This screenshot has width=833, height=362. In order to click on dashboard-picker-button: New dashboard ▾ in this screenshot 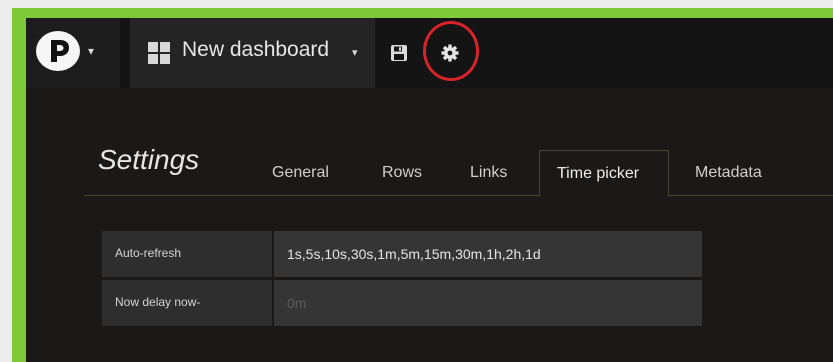, I will do `click(252, 53)`.